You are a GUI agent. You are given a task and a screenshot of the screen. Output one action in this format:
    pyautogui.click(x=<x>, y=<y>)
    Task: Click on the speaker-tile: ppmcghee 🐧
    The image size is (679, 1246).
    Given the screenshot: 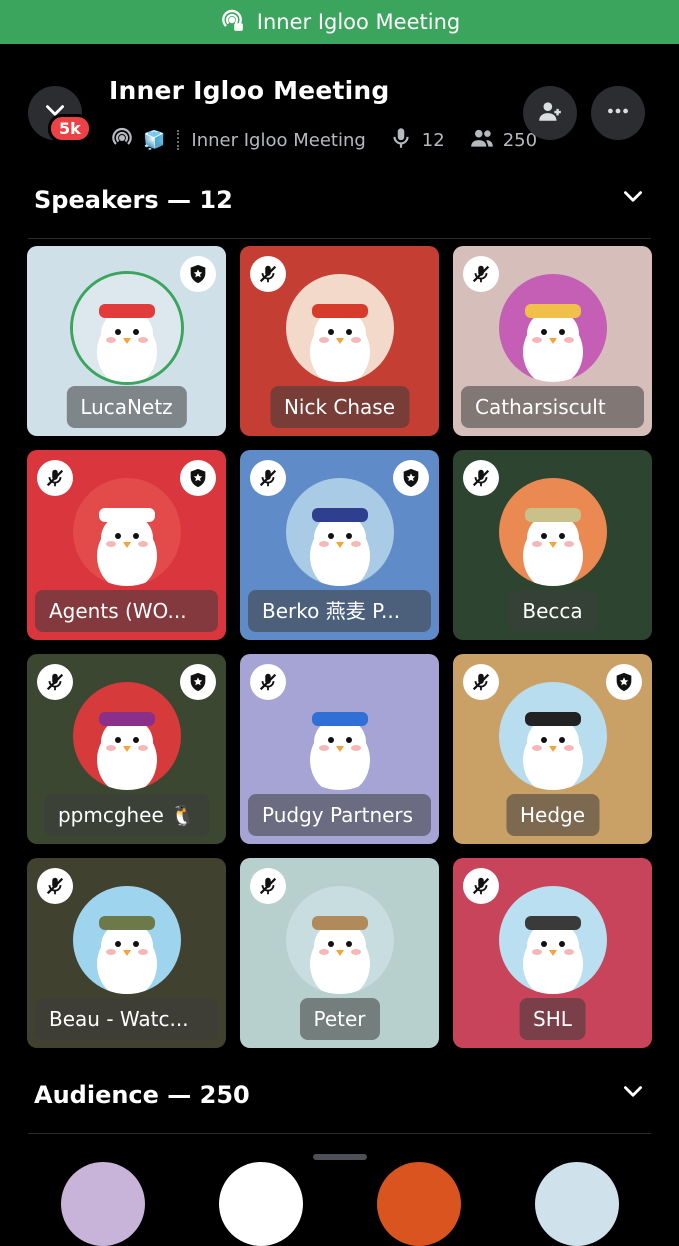 What is the action you would take?
    pyautogui.click(x=126, y=749)
    